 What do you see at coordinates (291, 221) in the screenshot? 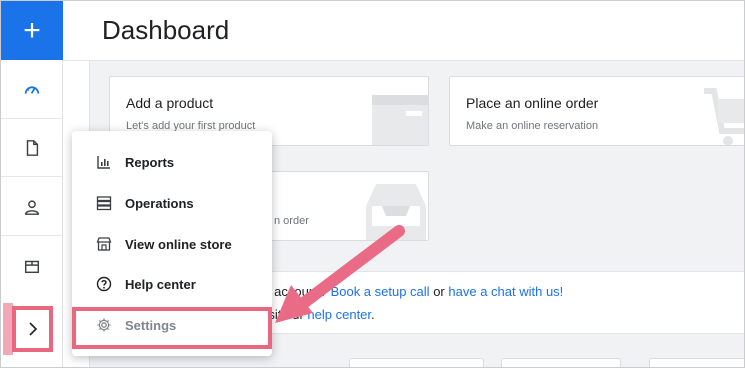
I see `card-subtitle: n order` at bounding box center [291, 221].